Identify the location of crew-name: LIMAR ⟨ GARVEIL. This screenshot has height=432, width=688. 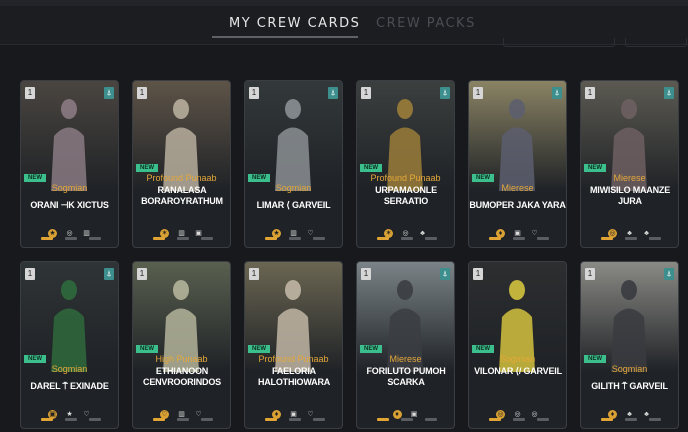
(293, 205).